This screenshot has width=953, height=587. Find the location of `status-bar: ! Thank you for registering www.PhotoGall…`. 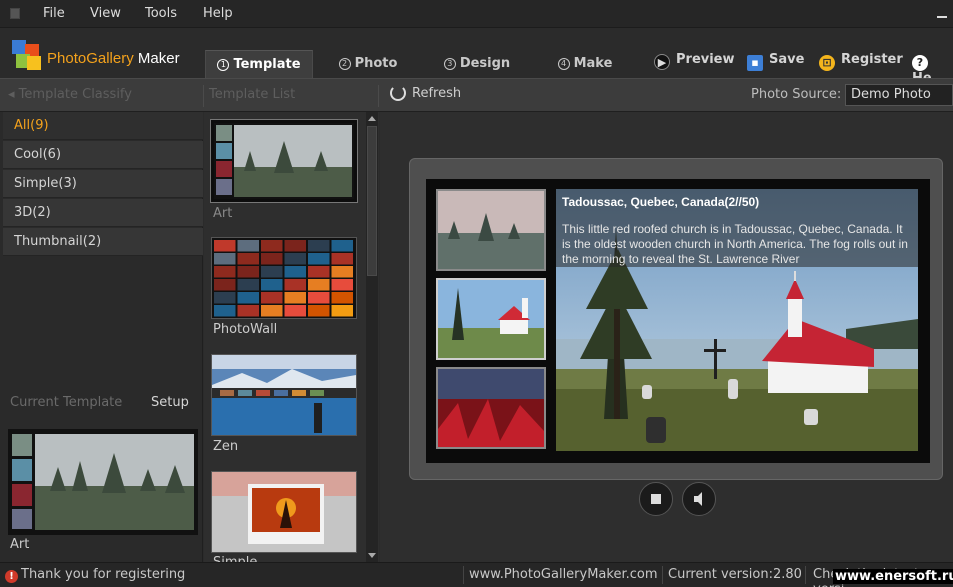

status-bar: ! Thank you for registering www.PhotoGall… is located at coordinates (476, 574).